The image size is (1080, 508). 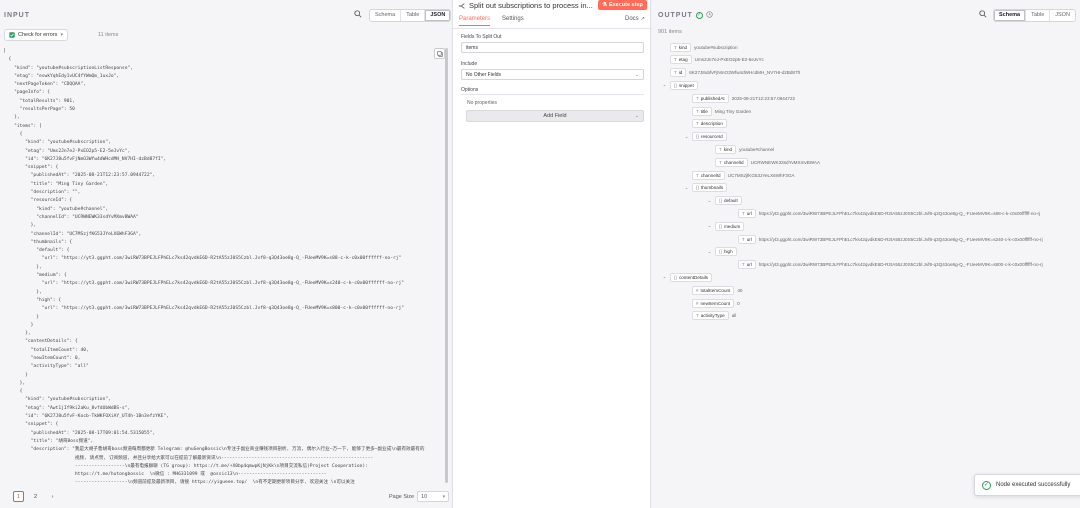 I want to click on schema-row: TactivityType all, so click(x=714, y=316).